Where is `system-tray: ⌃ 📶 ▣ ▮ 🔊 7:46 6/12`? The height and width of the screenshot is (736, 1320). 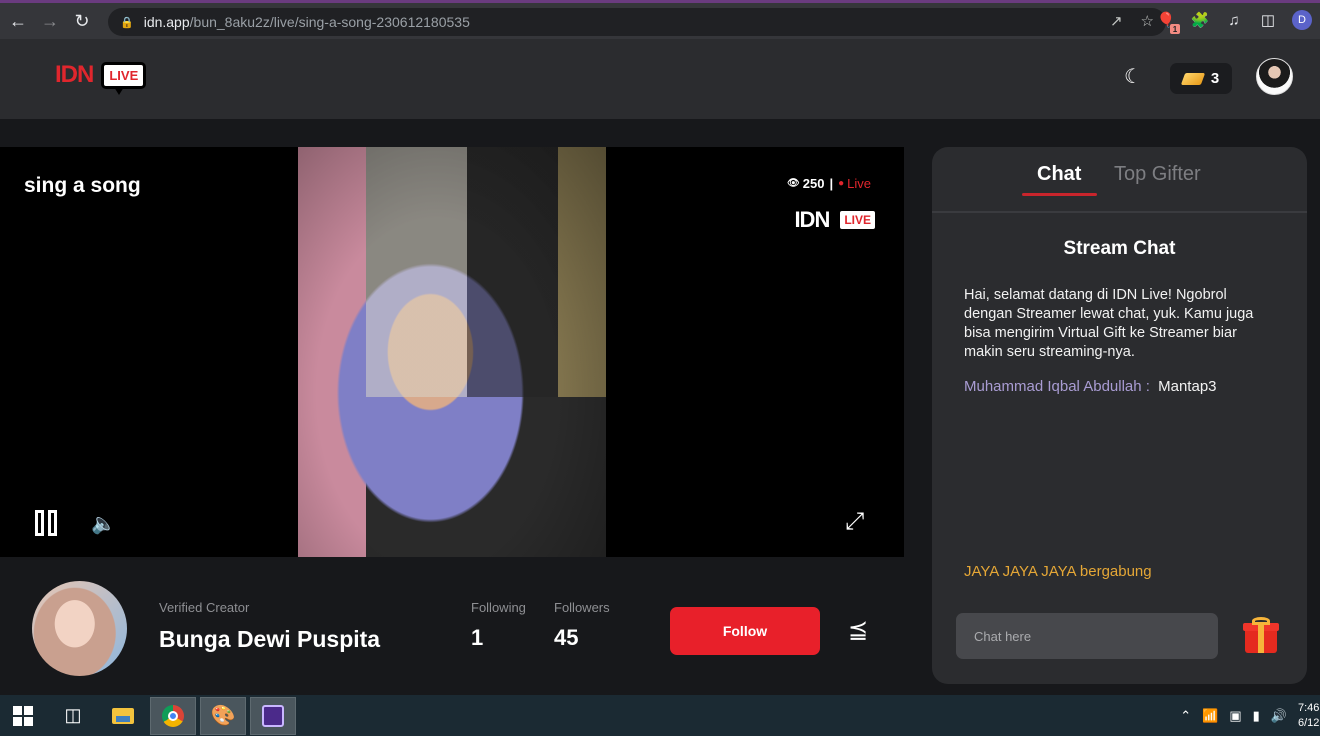 system-tray: ⌃ 📶 ▣ ▮ 🔊 7:46 6/12 is located at coordinates (1250, 715).